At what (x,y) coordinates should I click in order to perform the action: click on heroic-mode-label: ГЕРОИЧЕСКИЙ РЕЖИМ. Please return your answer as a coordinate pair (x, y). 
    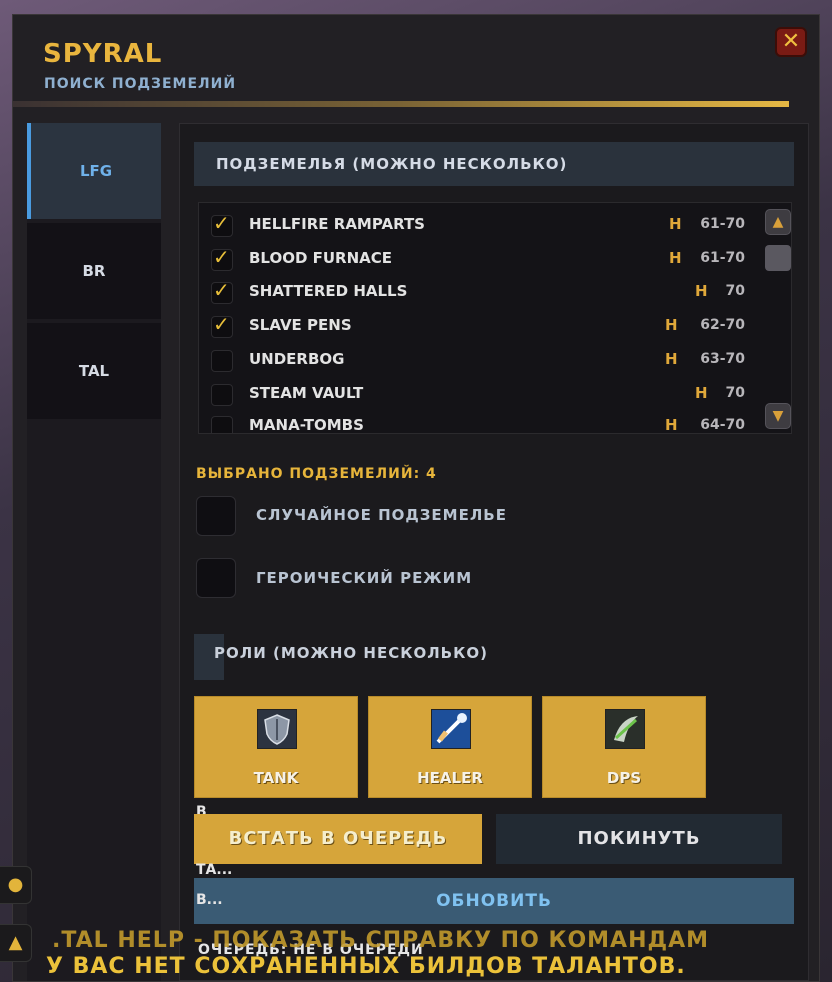
    Looking at the image, I should click on (364, 578).